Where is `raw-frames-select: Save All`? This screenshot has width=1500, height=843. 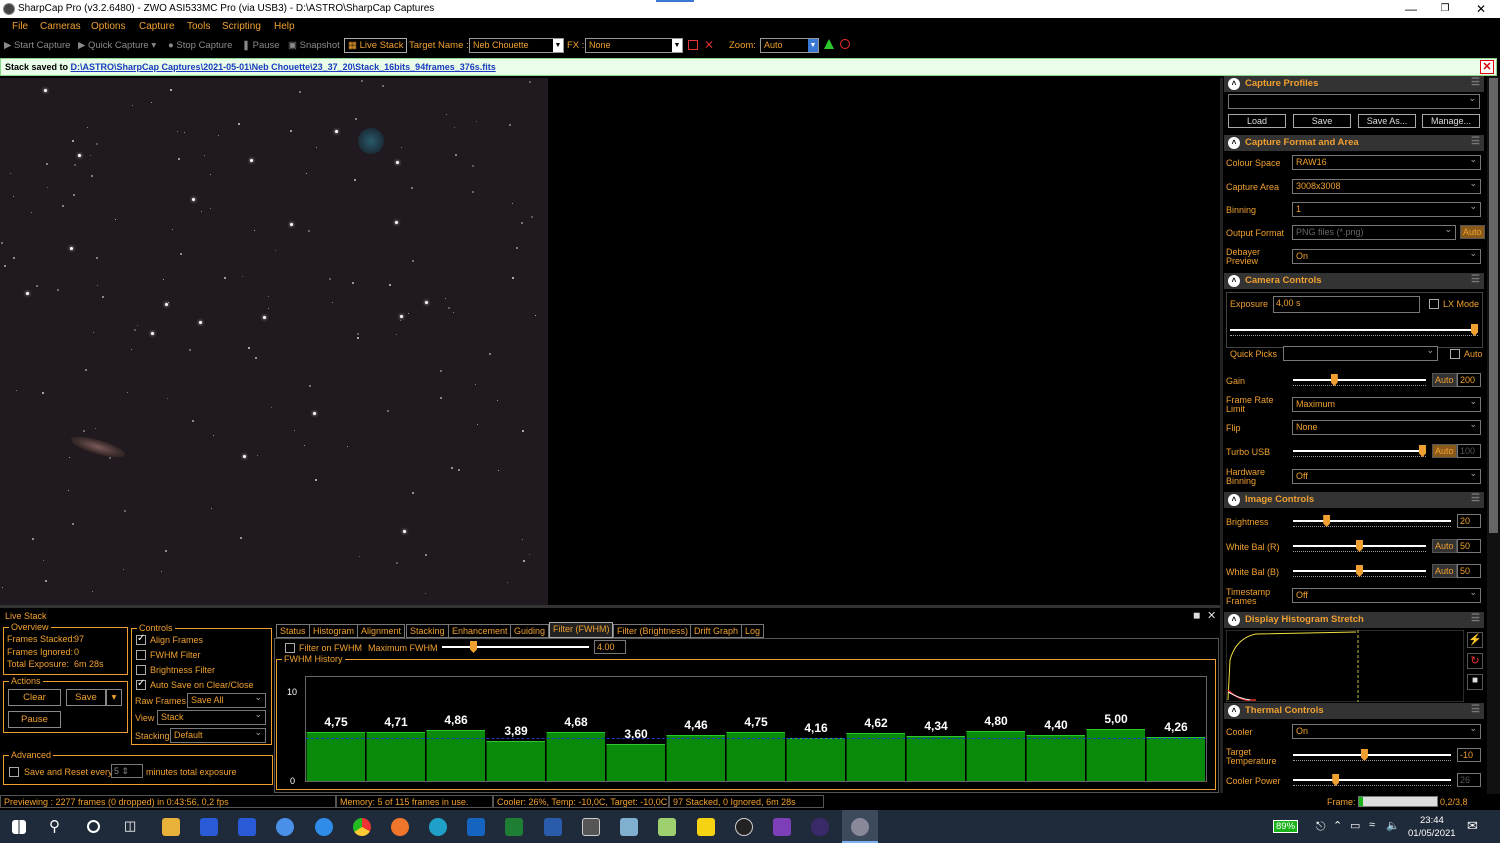 raw-frames-select: Save All is located at coordinates (226, 700).